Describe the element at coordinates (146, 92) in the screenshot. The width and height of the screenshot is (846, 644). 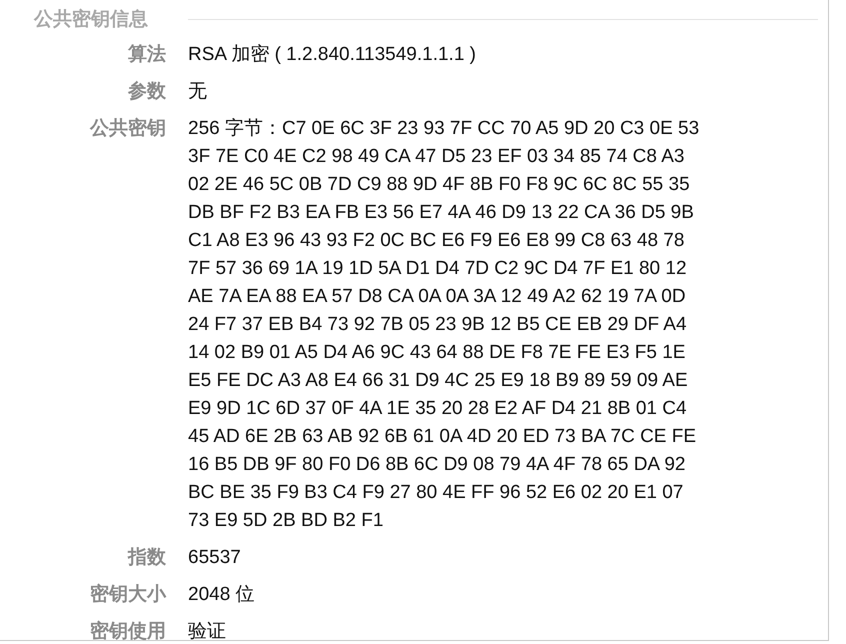
I see `field-label: 参数` at that location.